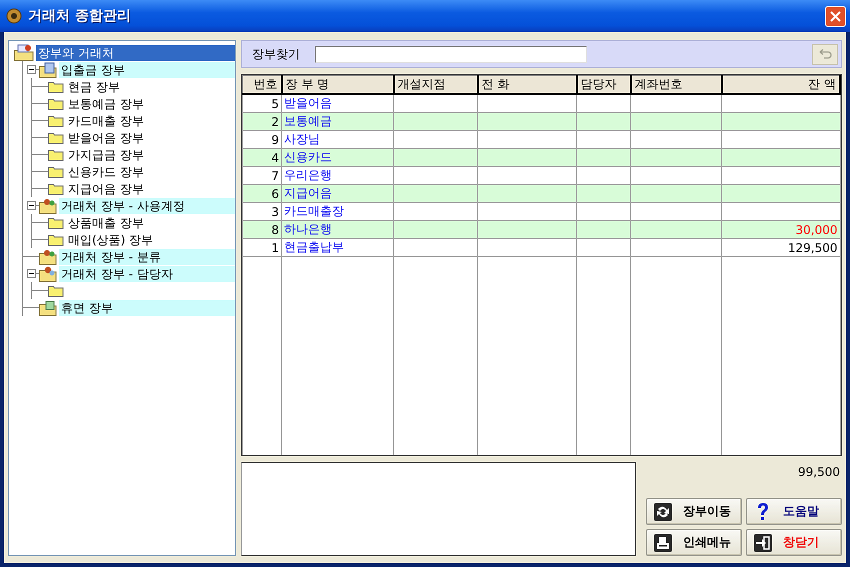  Describe the element at coordinates (147, 274) in the screenshot. I see `tree-item: 거래처 장부 - 담당자` at that location.